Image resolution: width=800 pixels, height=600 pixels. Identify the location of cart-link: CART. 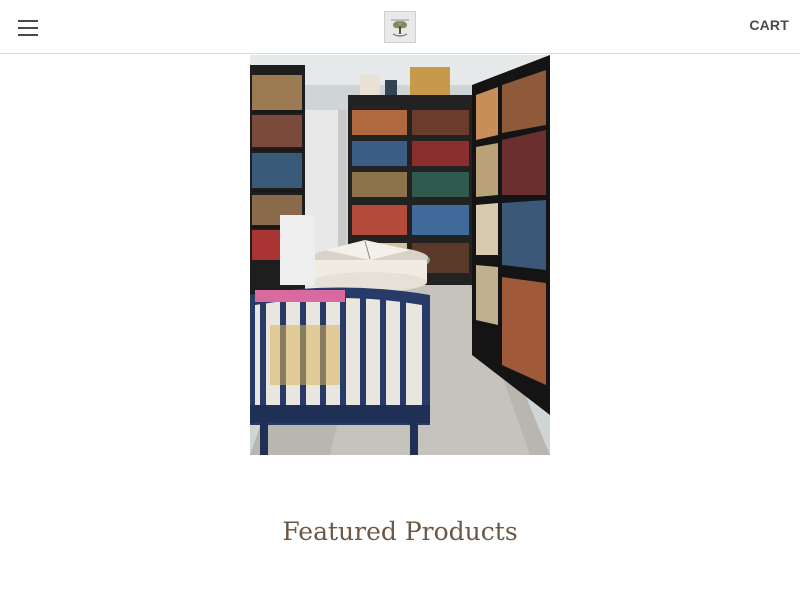
(769, 25).